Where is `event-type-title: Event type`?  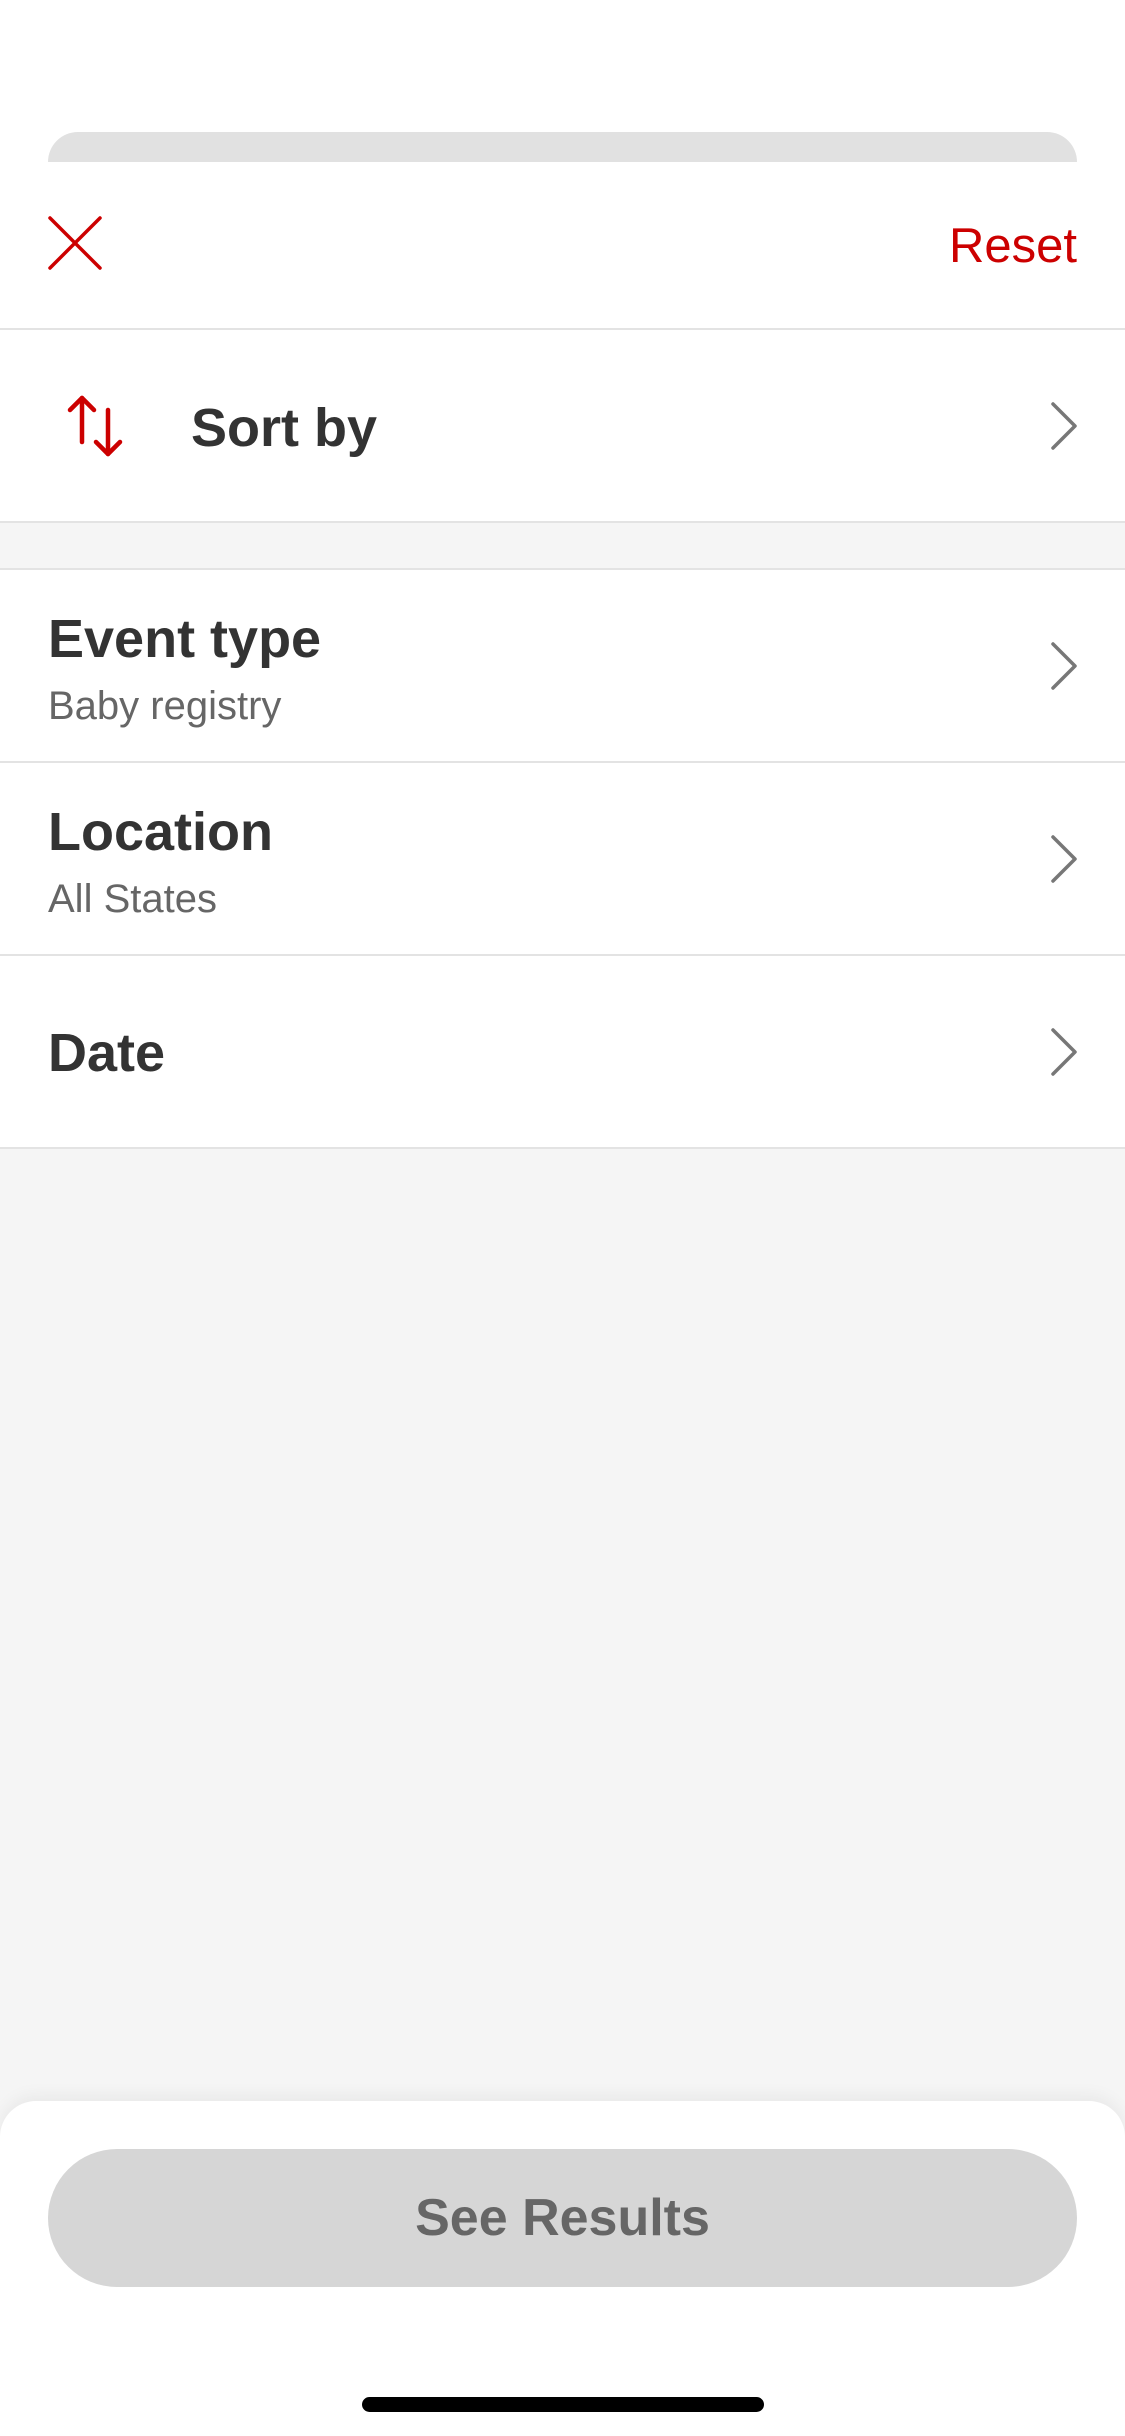
event-type-title: Event type is located at coordinates (185, 639).